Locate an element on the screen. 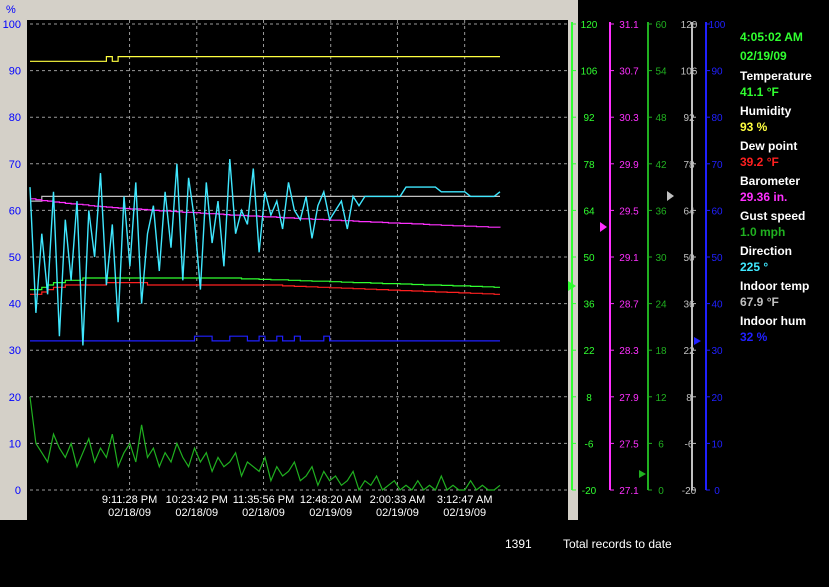  readout-value: 93 % is located at coordinates (754, 127).